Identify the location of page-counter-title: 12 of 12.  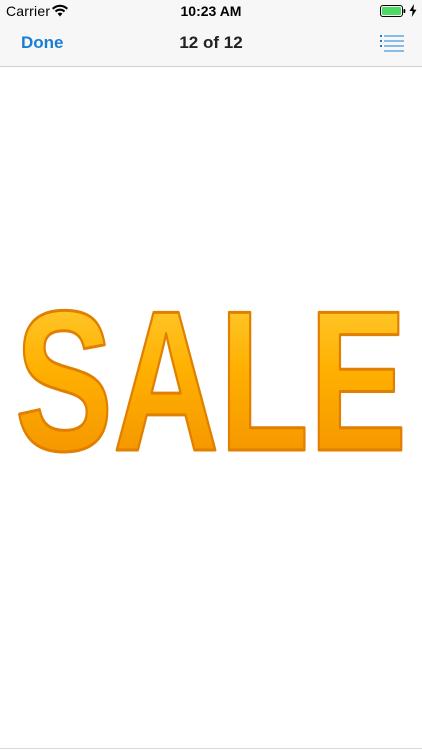
(211, 42).